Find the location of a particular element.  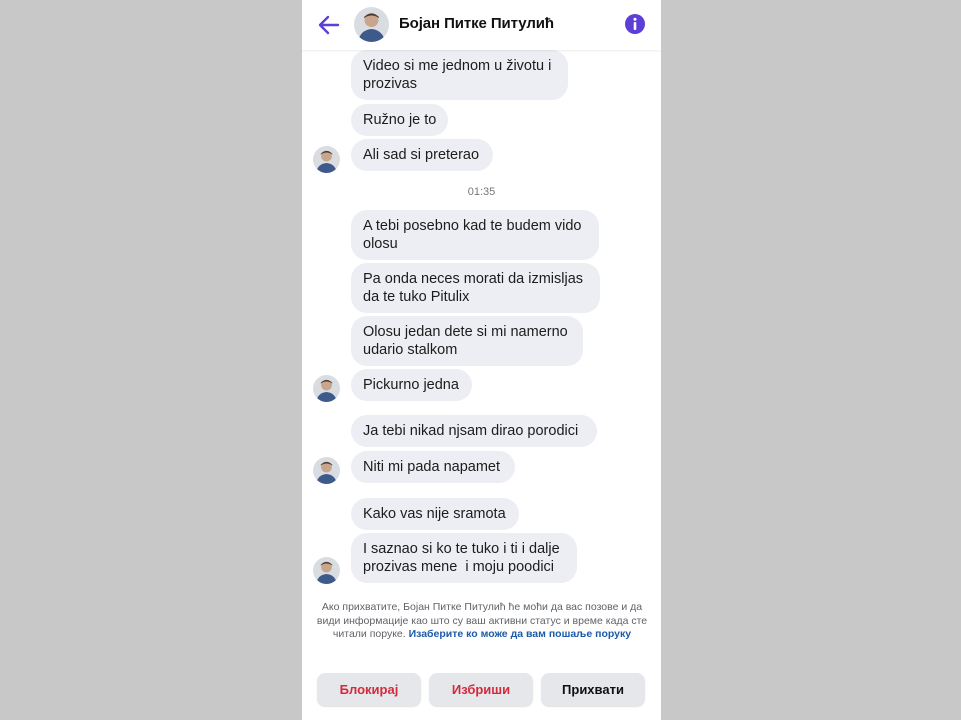

message-text: Niti mi pada napamet is located at coordinates (432, 467).